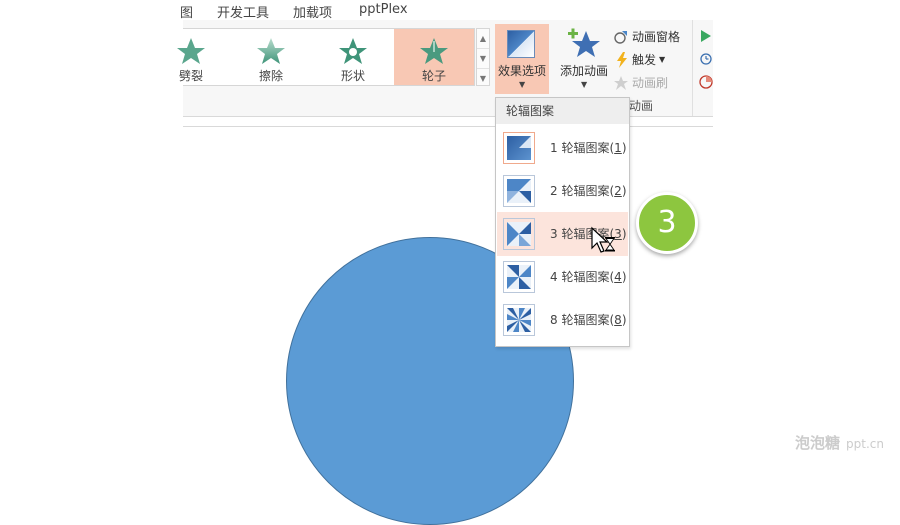  I want to click on add-animation-button: 添加动画 ▼, so click(584, 59).